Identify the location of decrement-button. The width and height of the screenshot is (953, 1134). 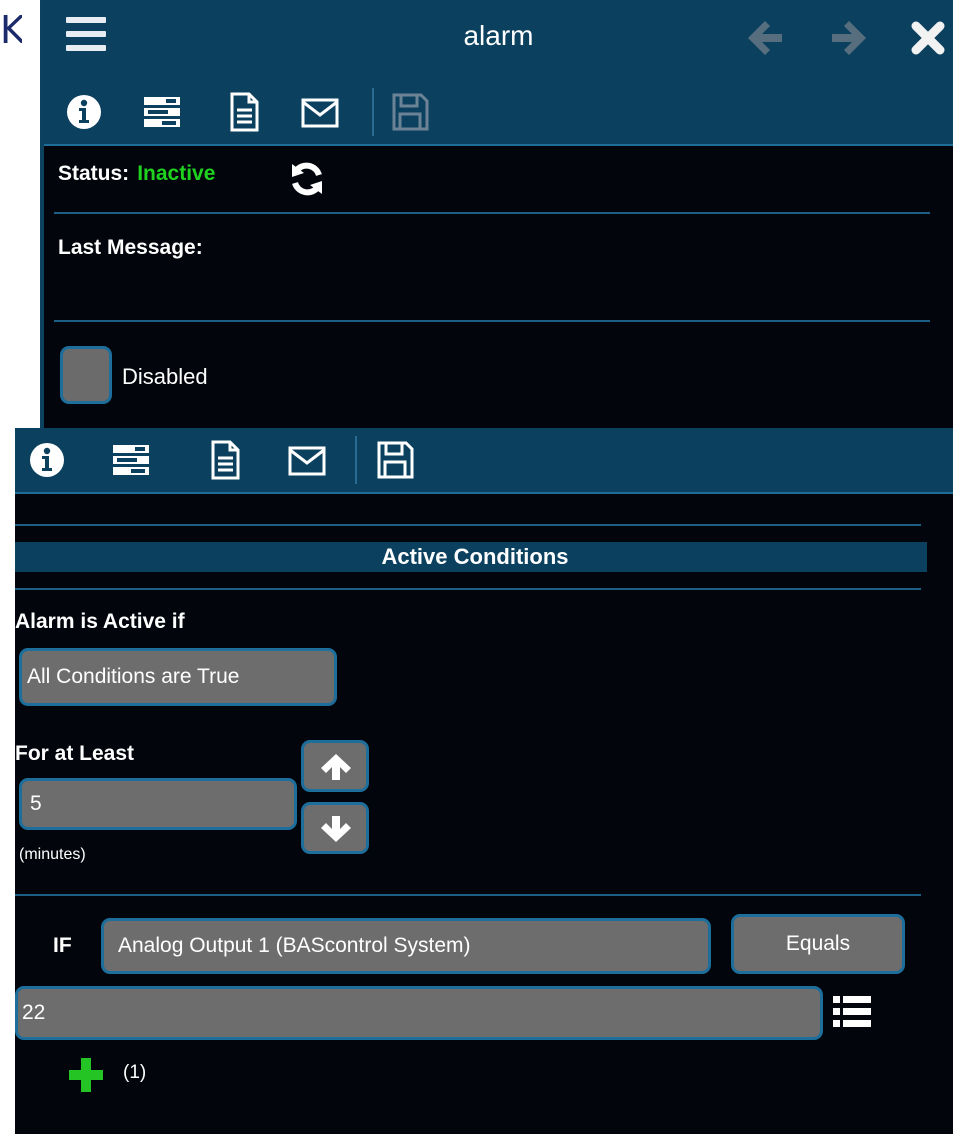
(335, 828).